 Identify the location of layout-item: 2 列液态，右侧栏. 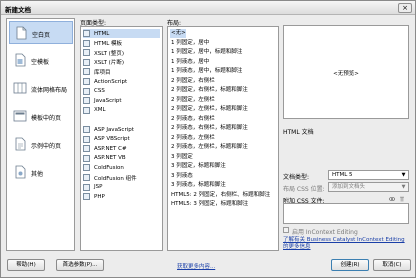
(223, 119).